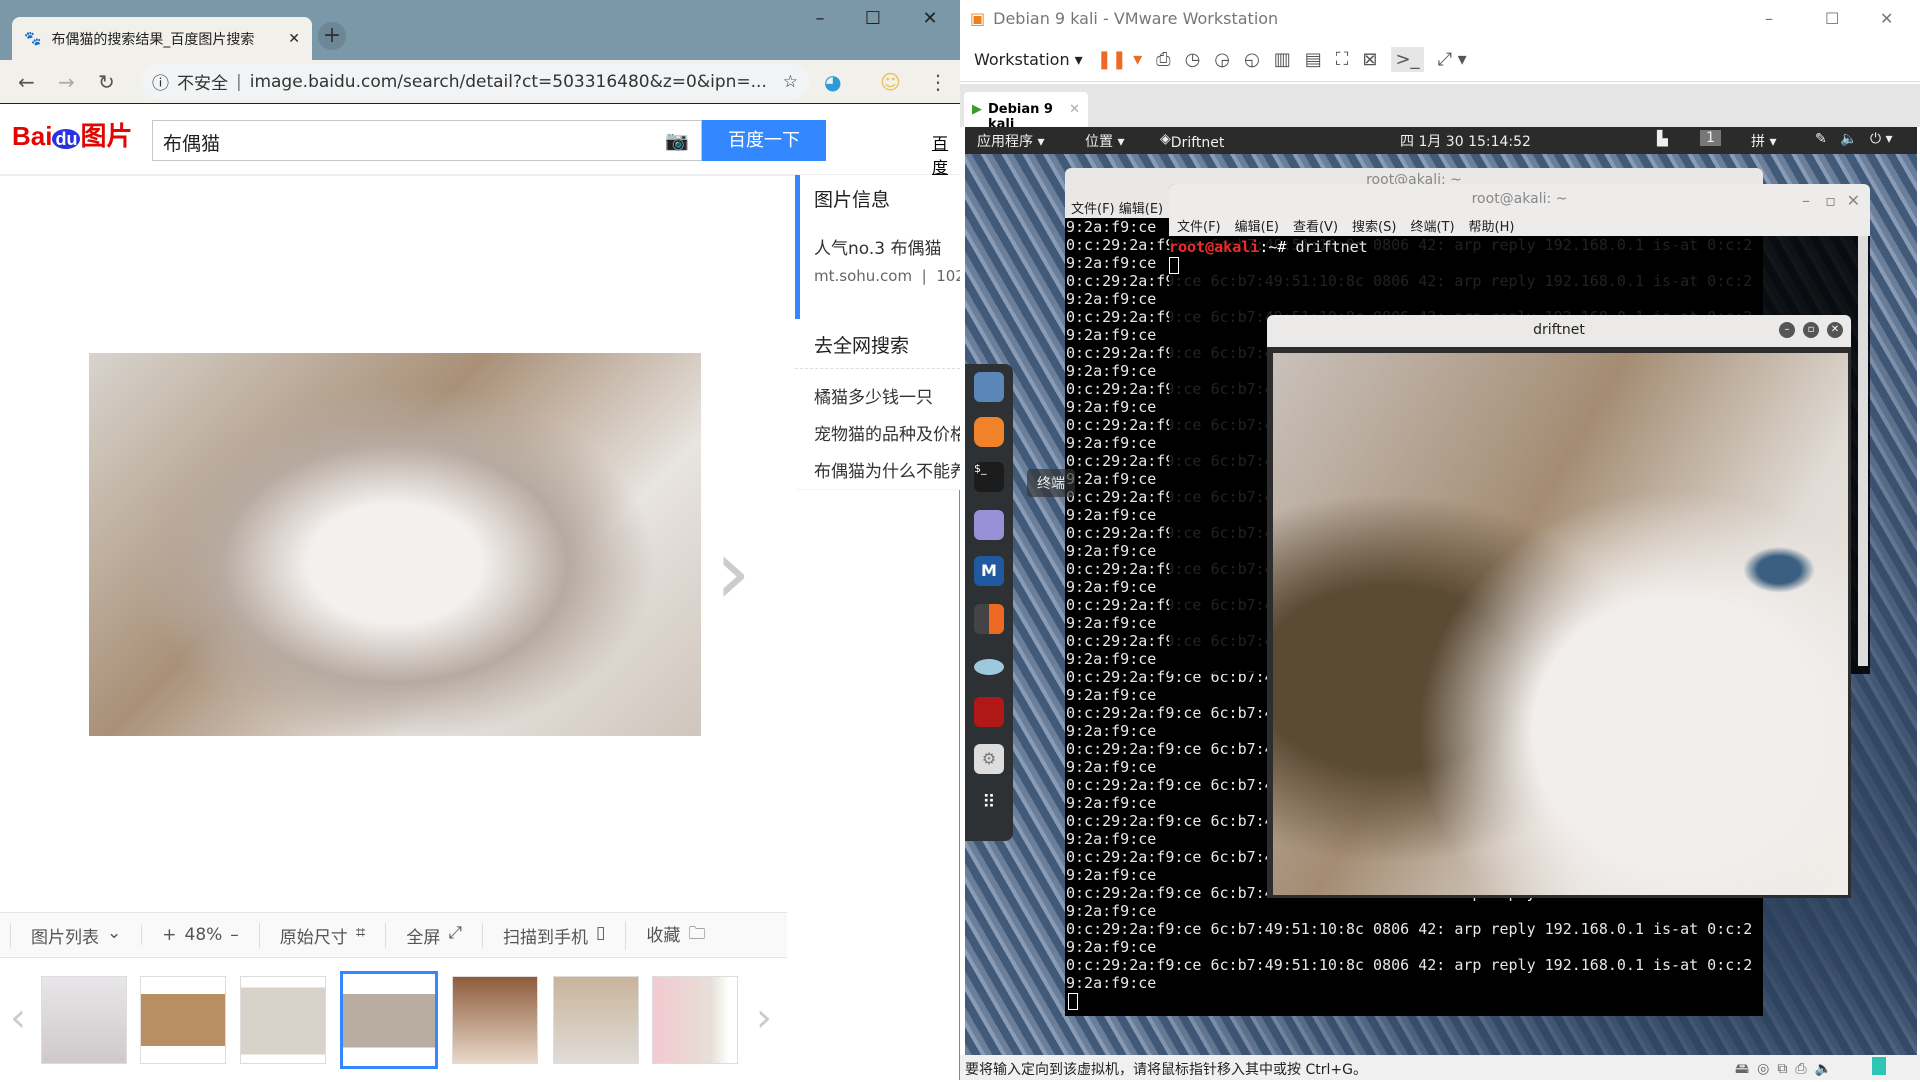 This screenshot has height=1082, width=1920. Describe the element at coordinates (26, 82) in the screenshot. I see `back-icon: ←` at that location.